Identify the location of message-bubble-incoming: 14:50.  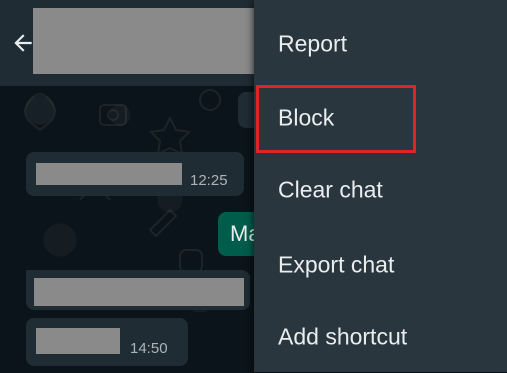
(107, 342).